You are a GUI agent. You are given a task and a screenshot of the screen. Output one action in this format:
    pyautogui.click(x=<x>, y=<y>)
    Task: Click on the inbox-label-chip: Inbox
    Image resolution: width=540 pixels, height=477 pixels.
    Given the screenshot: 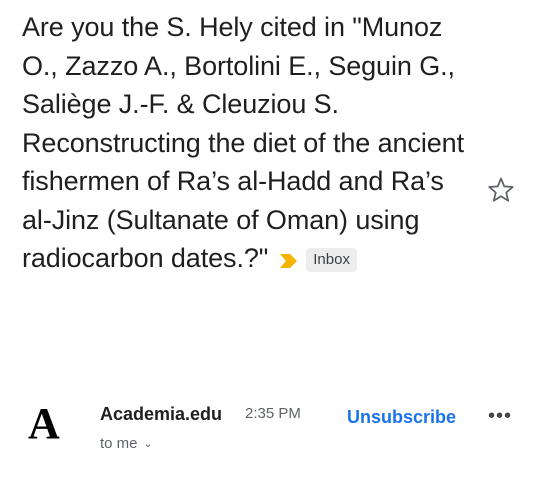 What is the action you would take?
    pyautogui.click(x=331, y=259)
    